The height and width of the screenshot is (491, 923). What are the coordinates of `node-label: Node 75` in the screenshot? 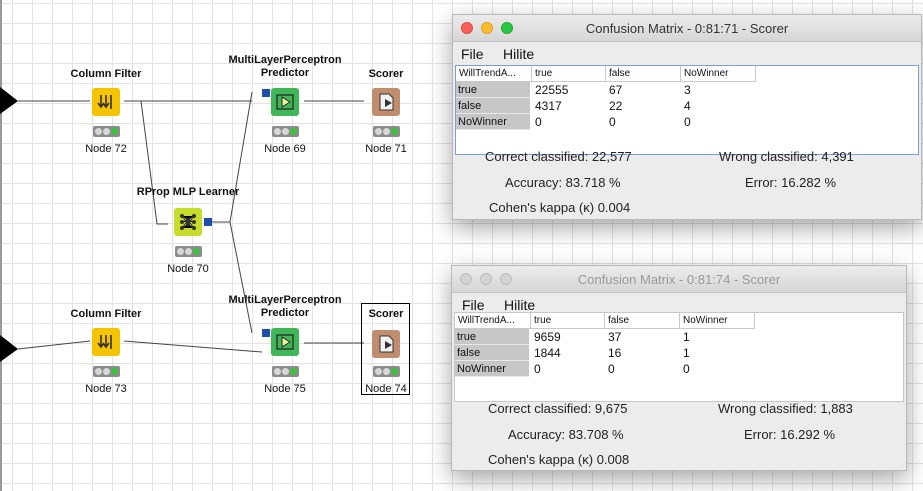 It's located at (285, 389).